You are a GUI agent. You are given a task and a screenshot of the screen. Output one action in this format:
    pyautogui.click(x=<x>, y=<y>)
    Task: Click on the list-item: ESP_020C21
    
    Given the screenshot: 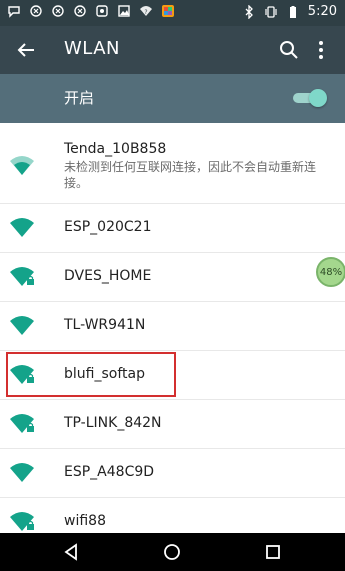 What is the action you would take?
    pyautogui.click(x=172, y=228)
    